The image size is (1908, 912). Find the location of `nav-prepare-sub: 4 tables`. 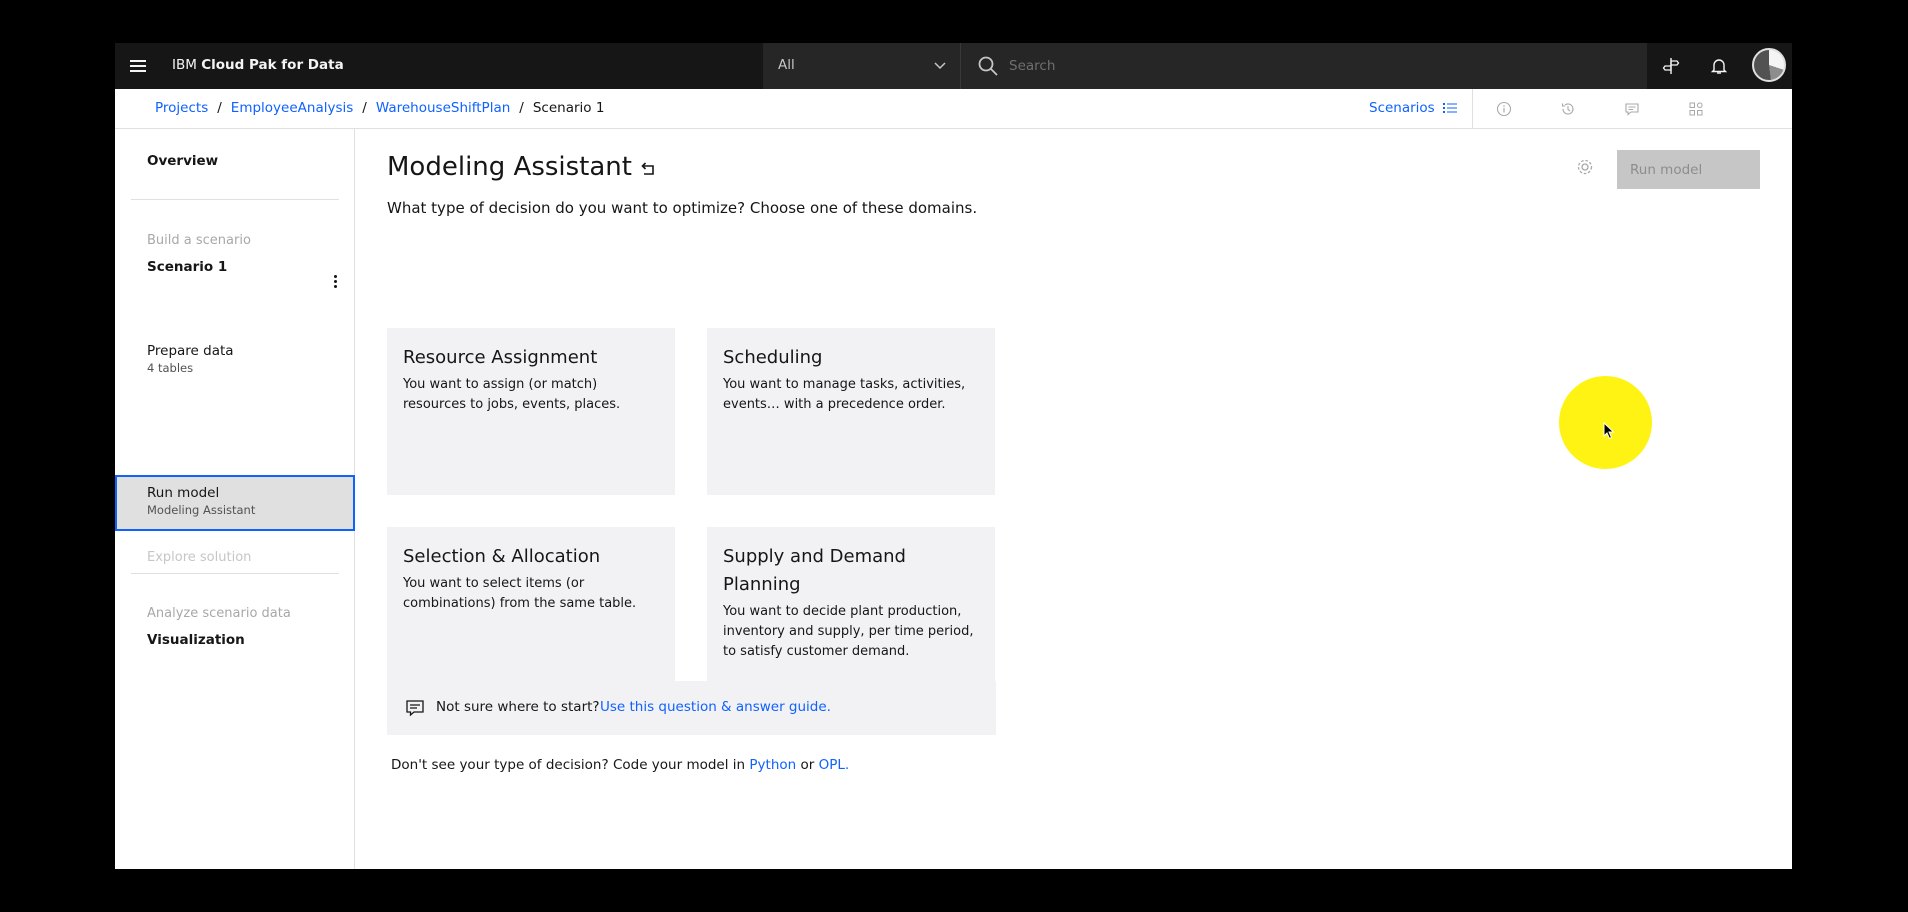

nav-prepare-sub: 4 tables is located at coordinates (170, 368).